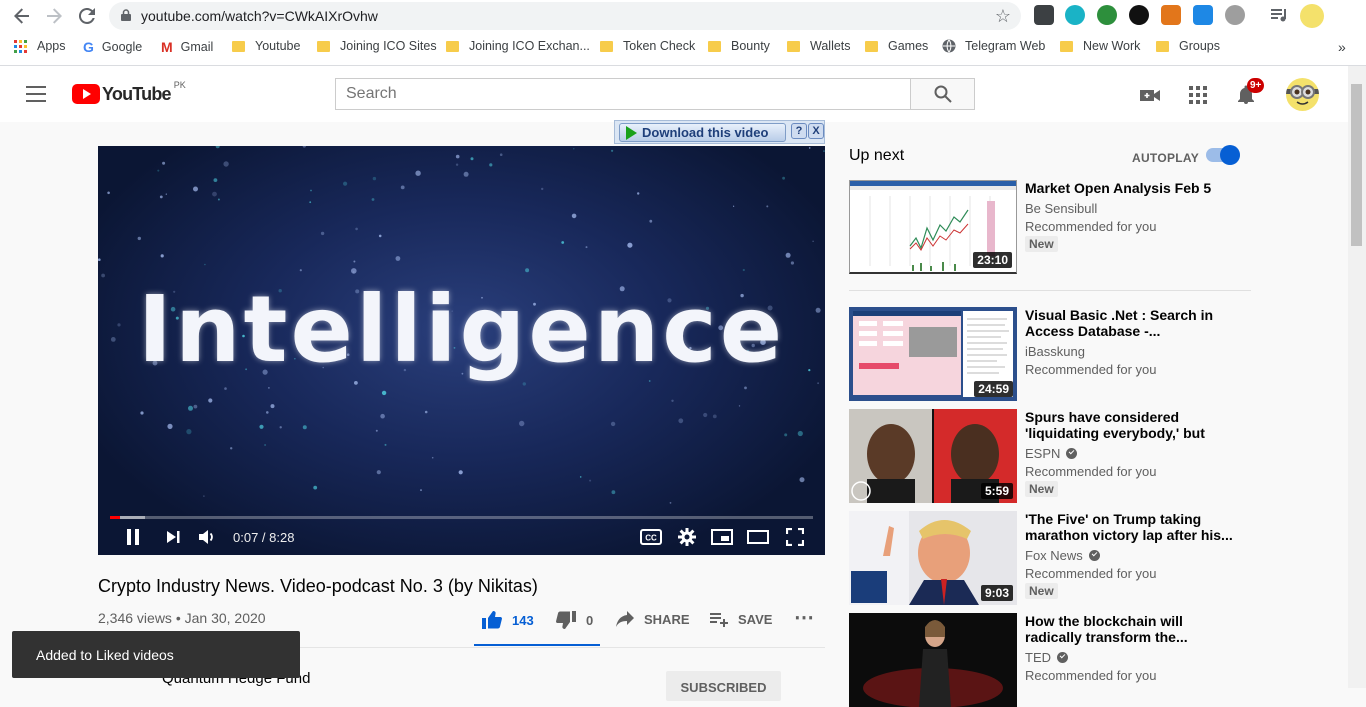 Image resolution: width=1366 pixels, height=707 pixels. Describe the element at coordinates (1107, 15) in the screenshot. I see `globe-extension-icon` at that location.